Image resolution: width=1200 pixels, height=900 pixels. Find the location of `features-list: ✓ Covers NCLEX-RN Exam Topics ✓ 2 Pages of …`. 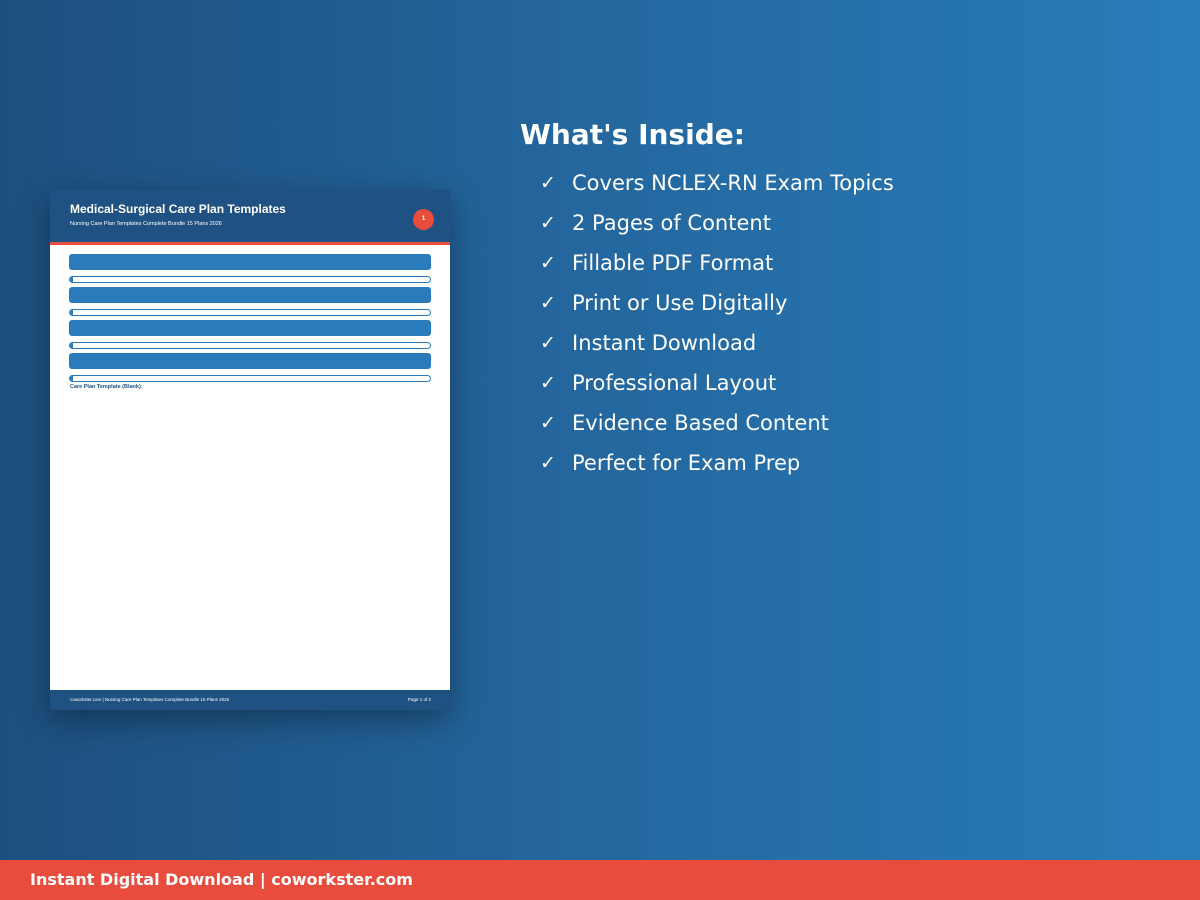

features-list: ✓ Covers NCLEX-RN Exam Topics ✓ 2 Pages of … is located at coordinates (717, 328).